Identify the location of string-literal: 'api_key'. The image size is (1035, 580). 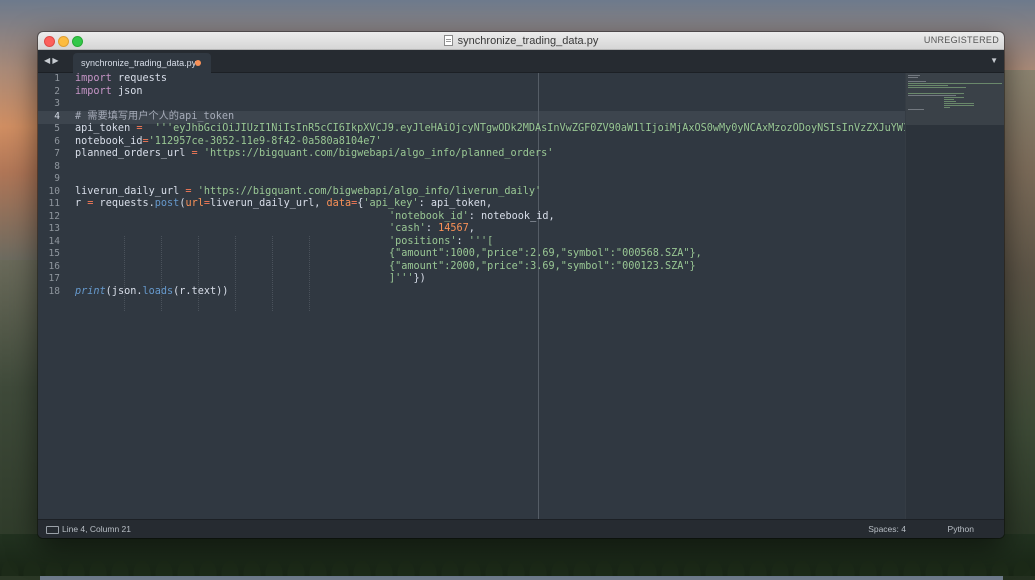
(391, 203).